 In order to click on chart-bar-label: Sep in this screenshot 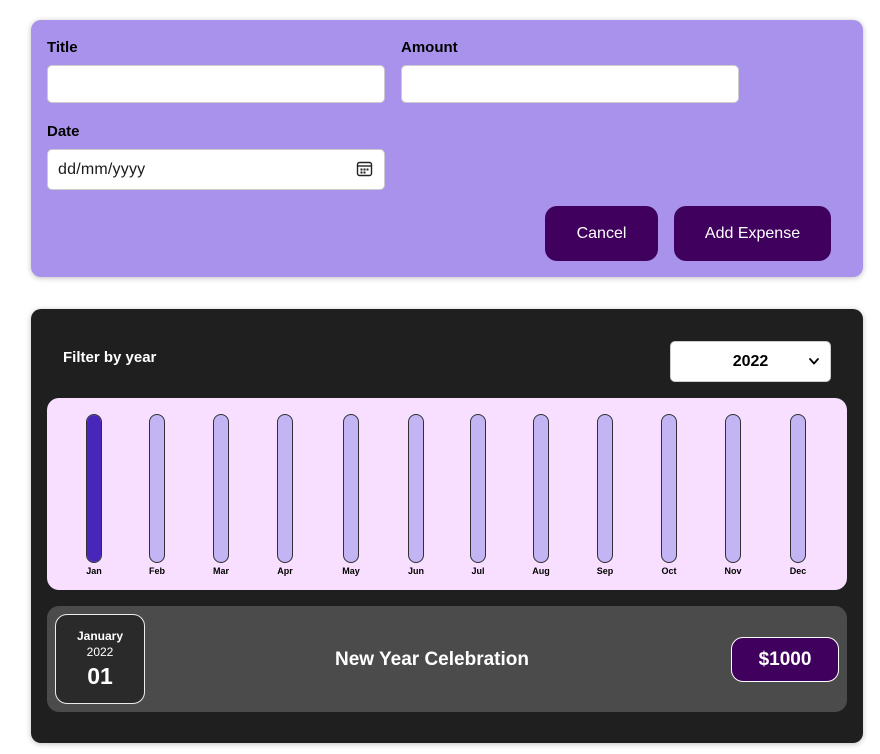, I will do `click(605, 571)`.